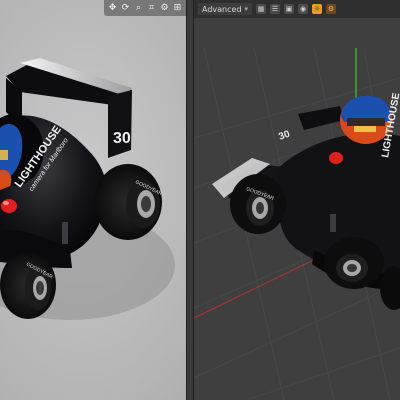  I want to click on editor-wing-number: 30, so click(284, 136).